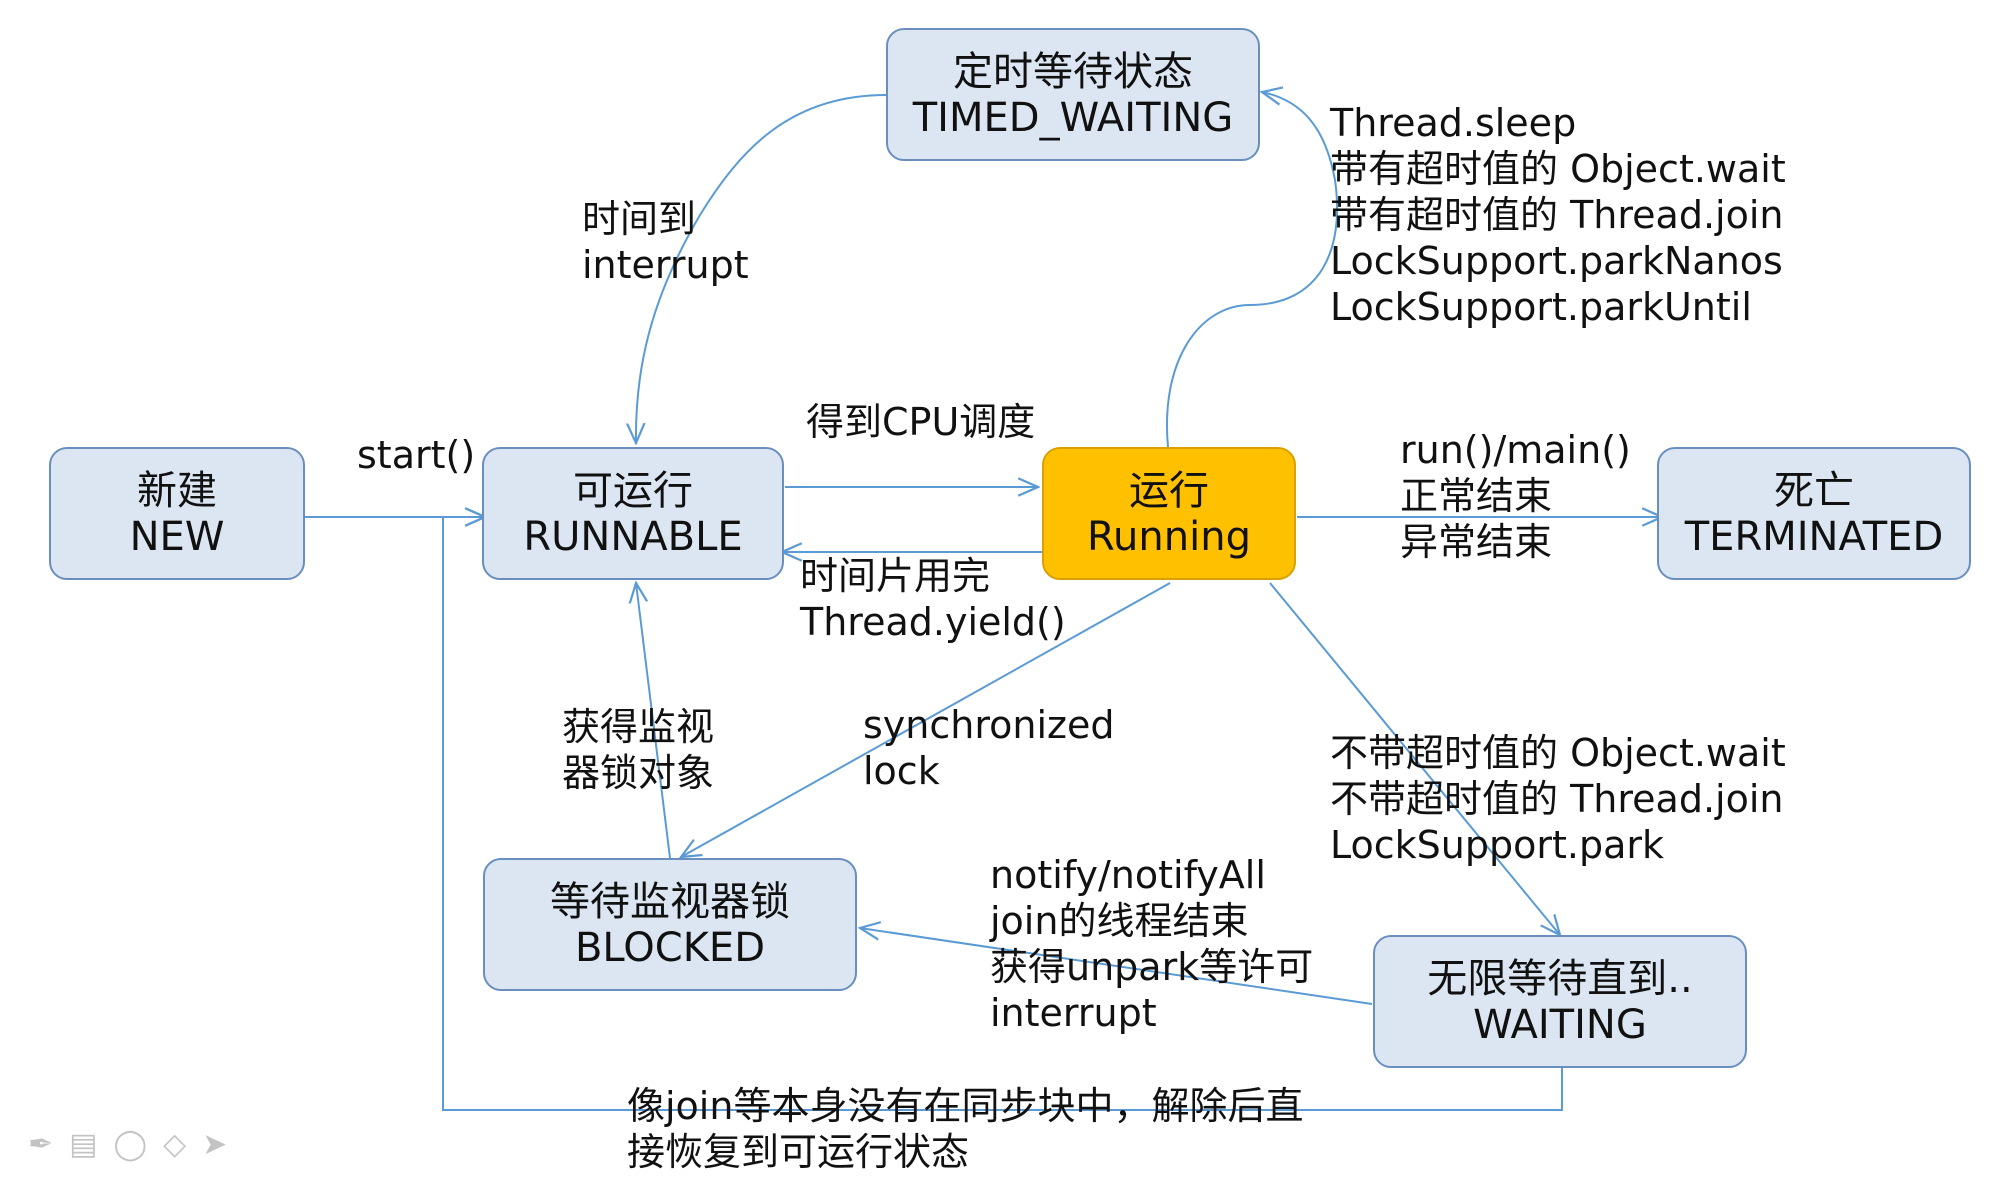  I want to click on label-timed-wait-trigger: LockSupport.parkUntil, so click(1541, 307).